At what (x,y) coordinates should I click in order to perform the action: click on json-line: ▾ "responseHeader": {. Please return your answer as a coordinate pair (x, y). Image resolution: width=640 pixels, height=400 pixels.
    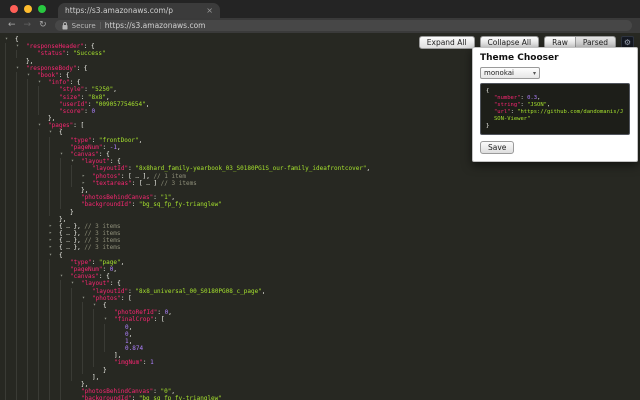
    Looking at the image, I should click on (187, 47).